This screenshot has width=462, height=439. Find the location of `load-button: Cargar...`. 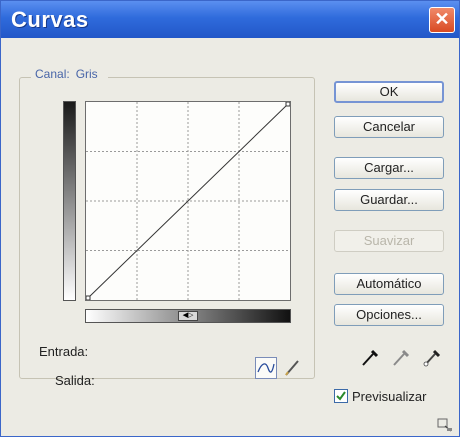

load-button: Cargar... is located at coordinates (389, 168).